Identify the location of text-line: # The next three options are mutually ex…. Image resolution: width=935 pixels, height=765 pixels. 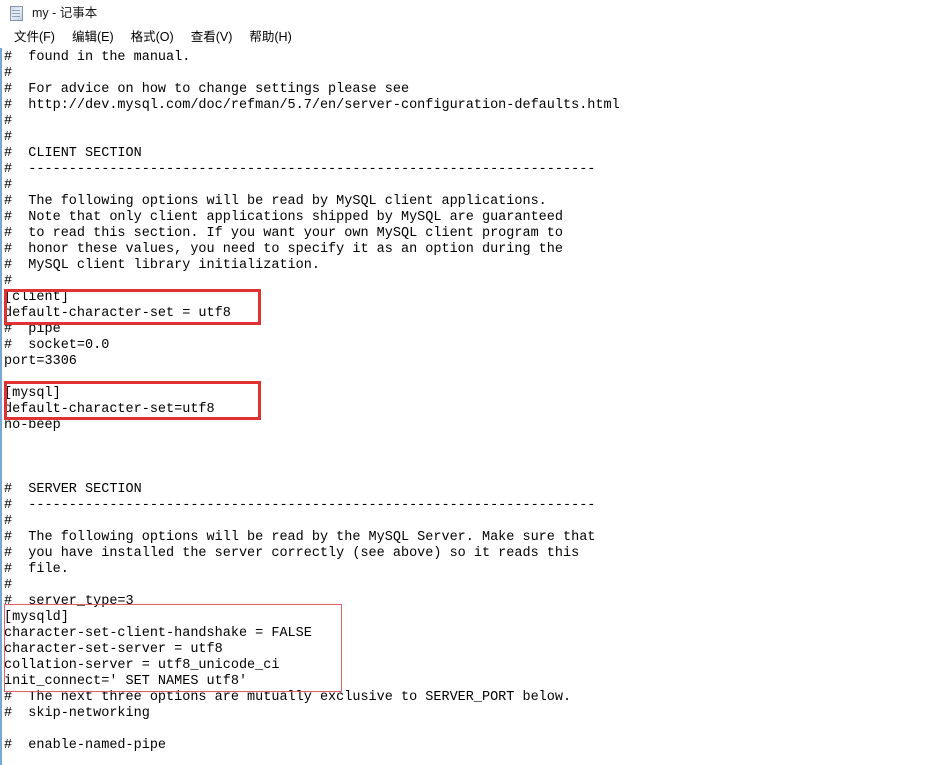
(288, 697).